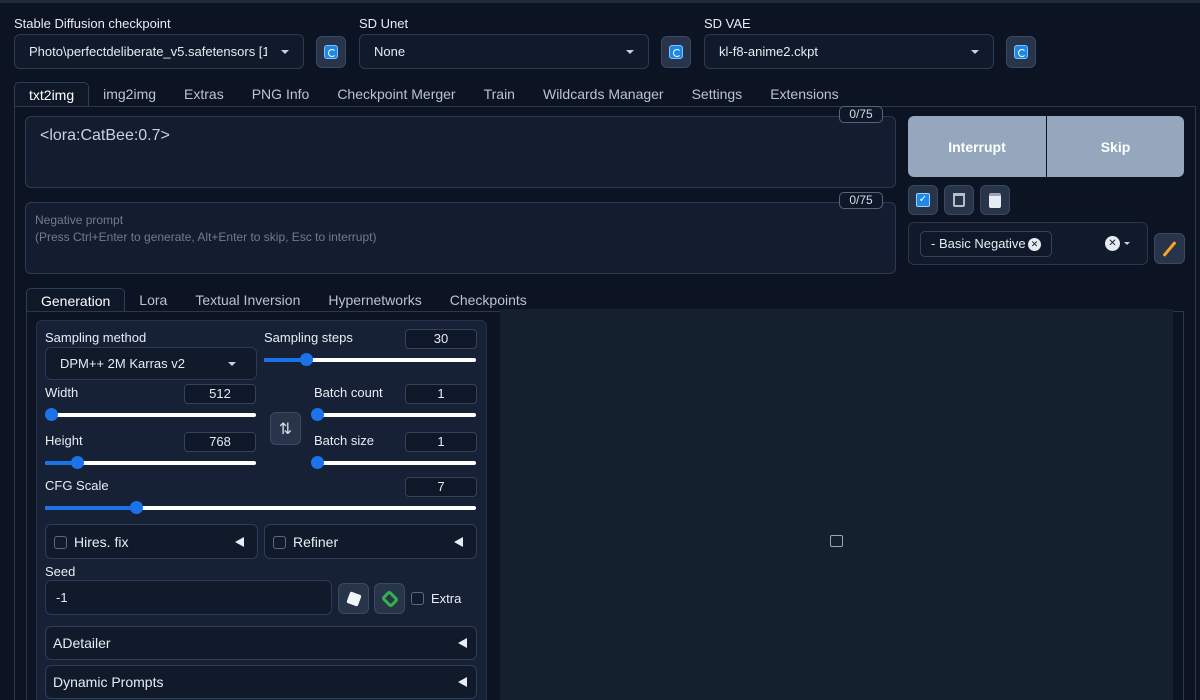 The width and height of the screenshot is (1200, 700). I want to click on tab-checkpoint-merger: Checkpoint Merger, so click(396, 94).